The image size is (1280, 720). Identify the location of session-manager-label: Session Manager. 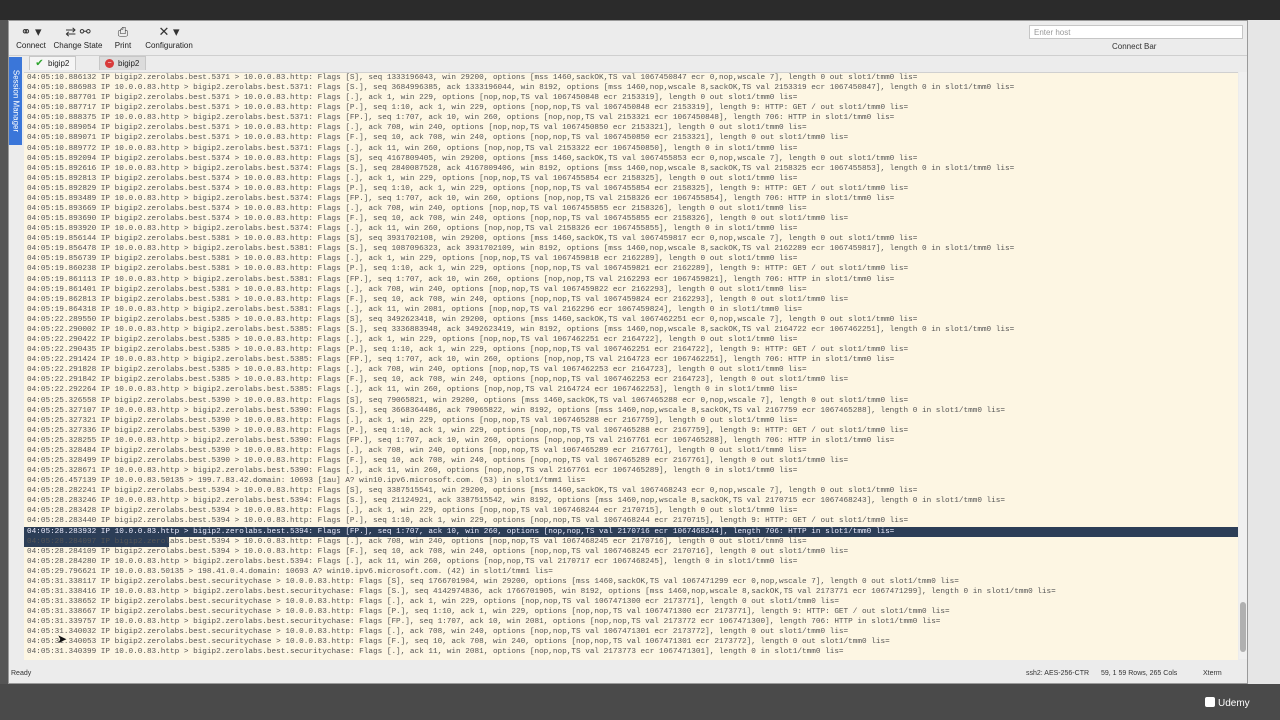
(15, 101).